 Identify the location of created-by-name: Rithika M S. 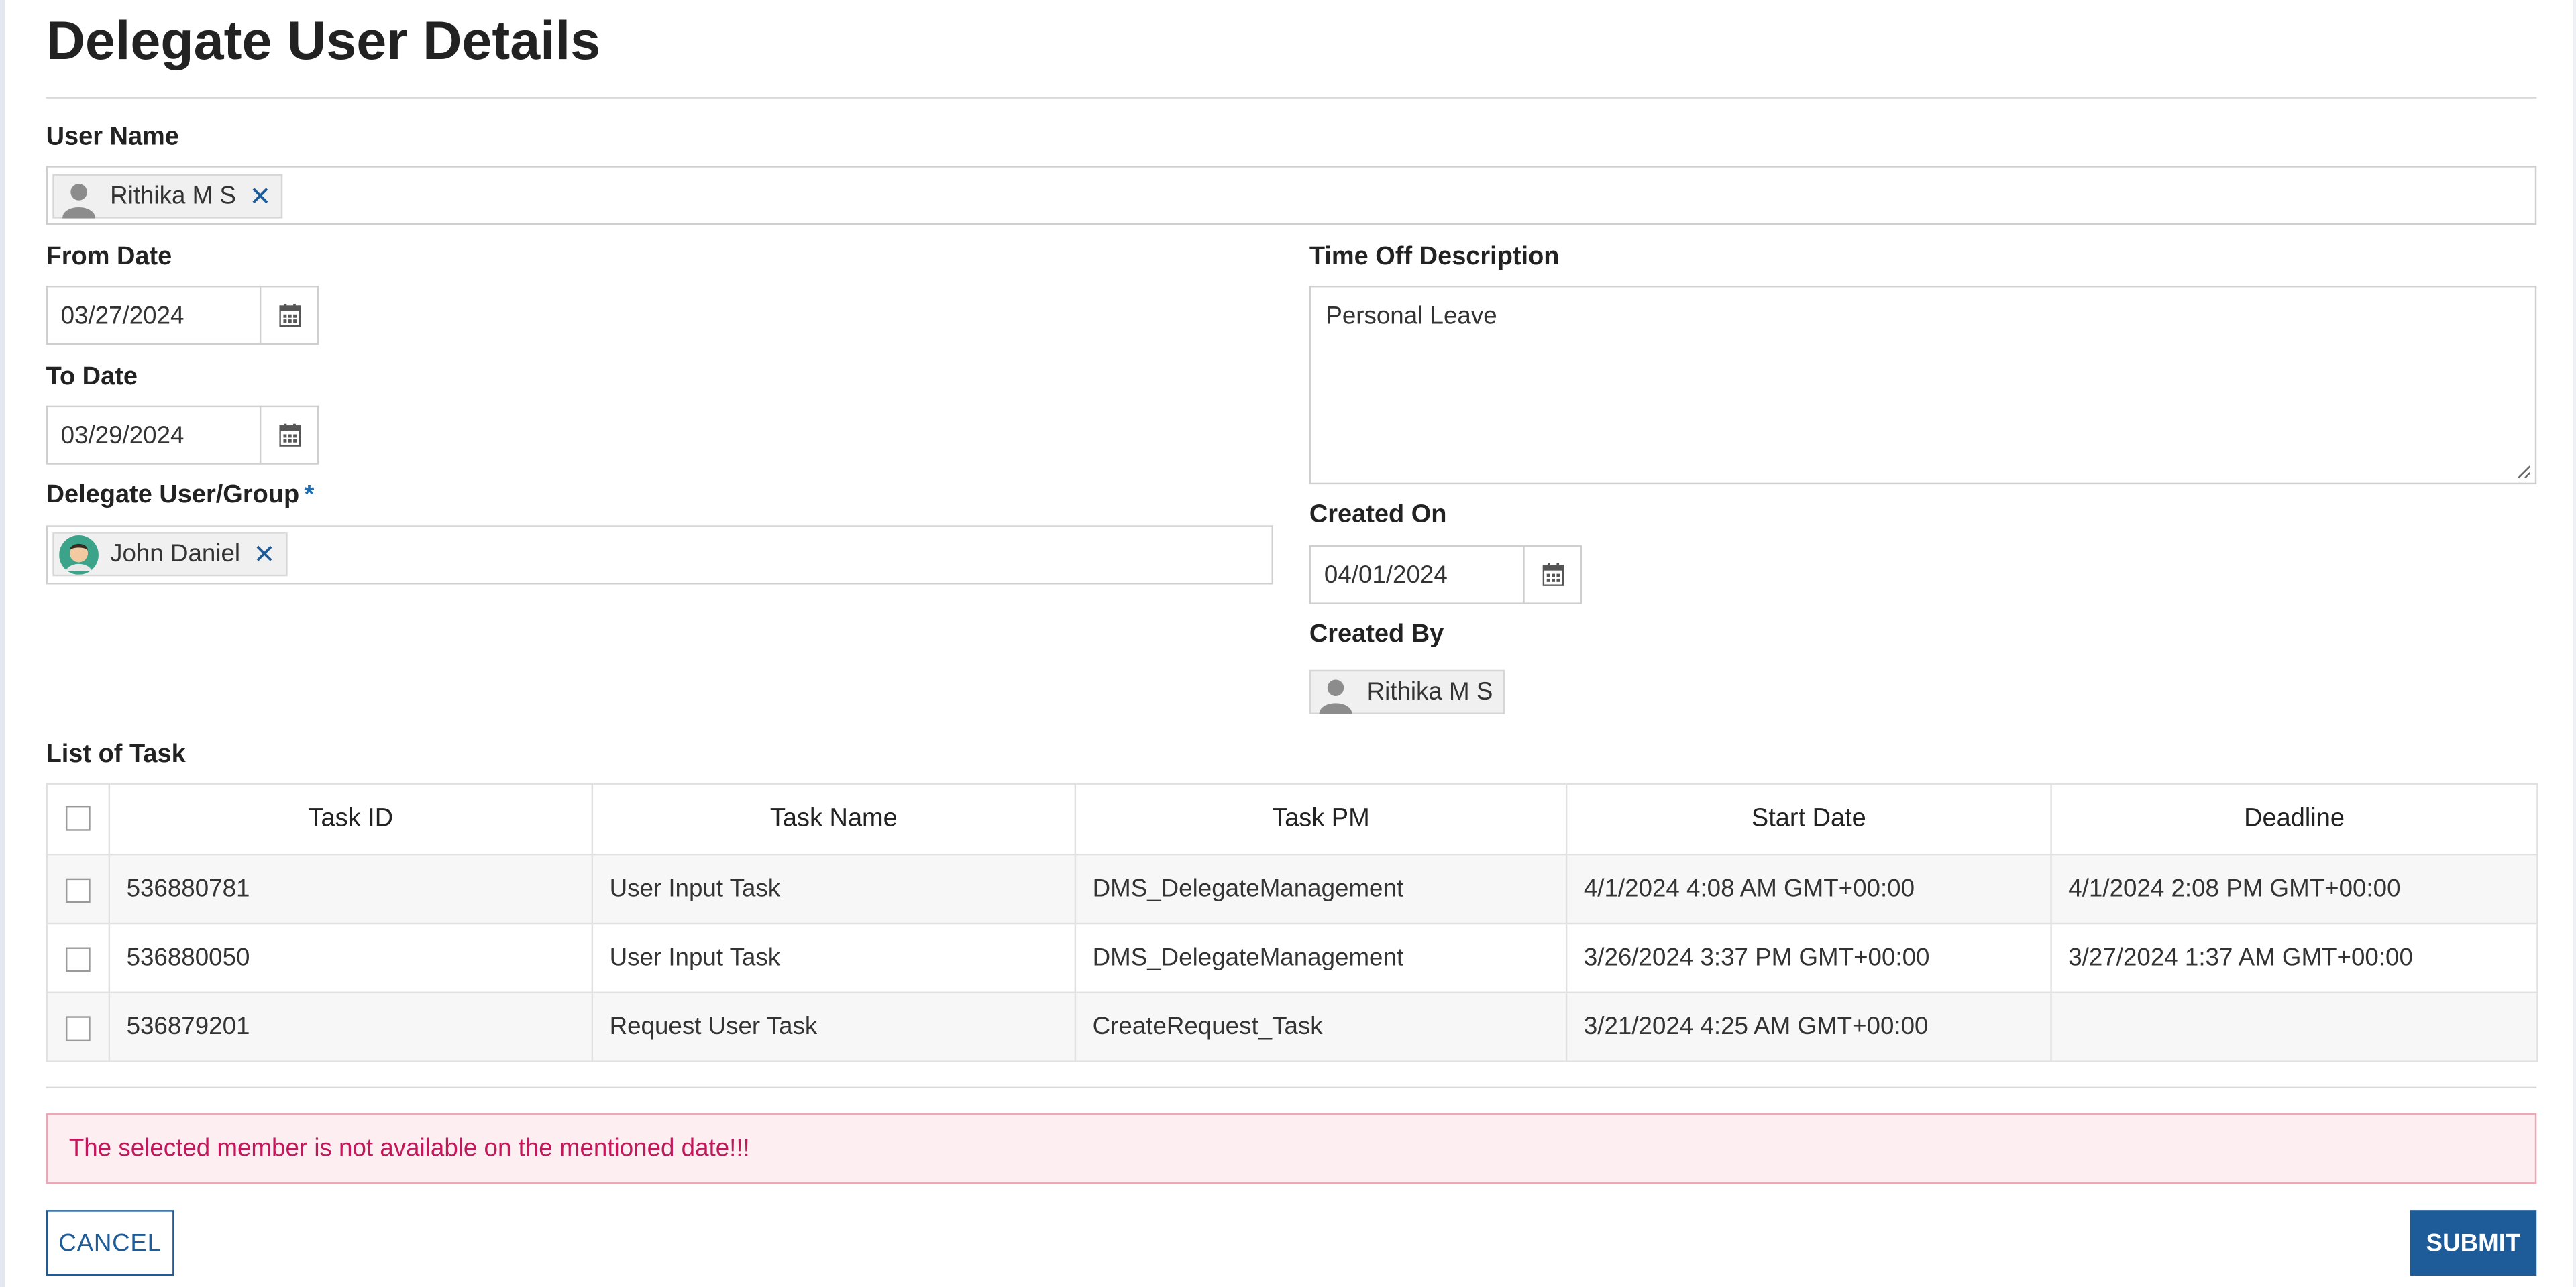
(1429, 692).